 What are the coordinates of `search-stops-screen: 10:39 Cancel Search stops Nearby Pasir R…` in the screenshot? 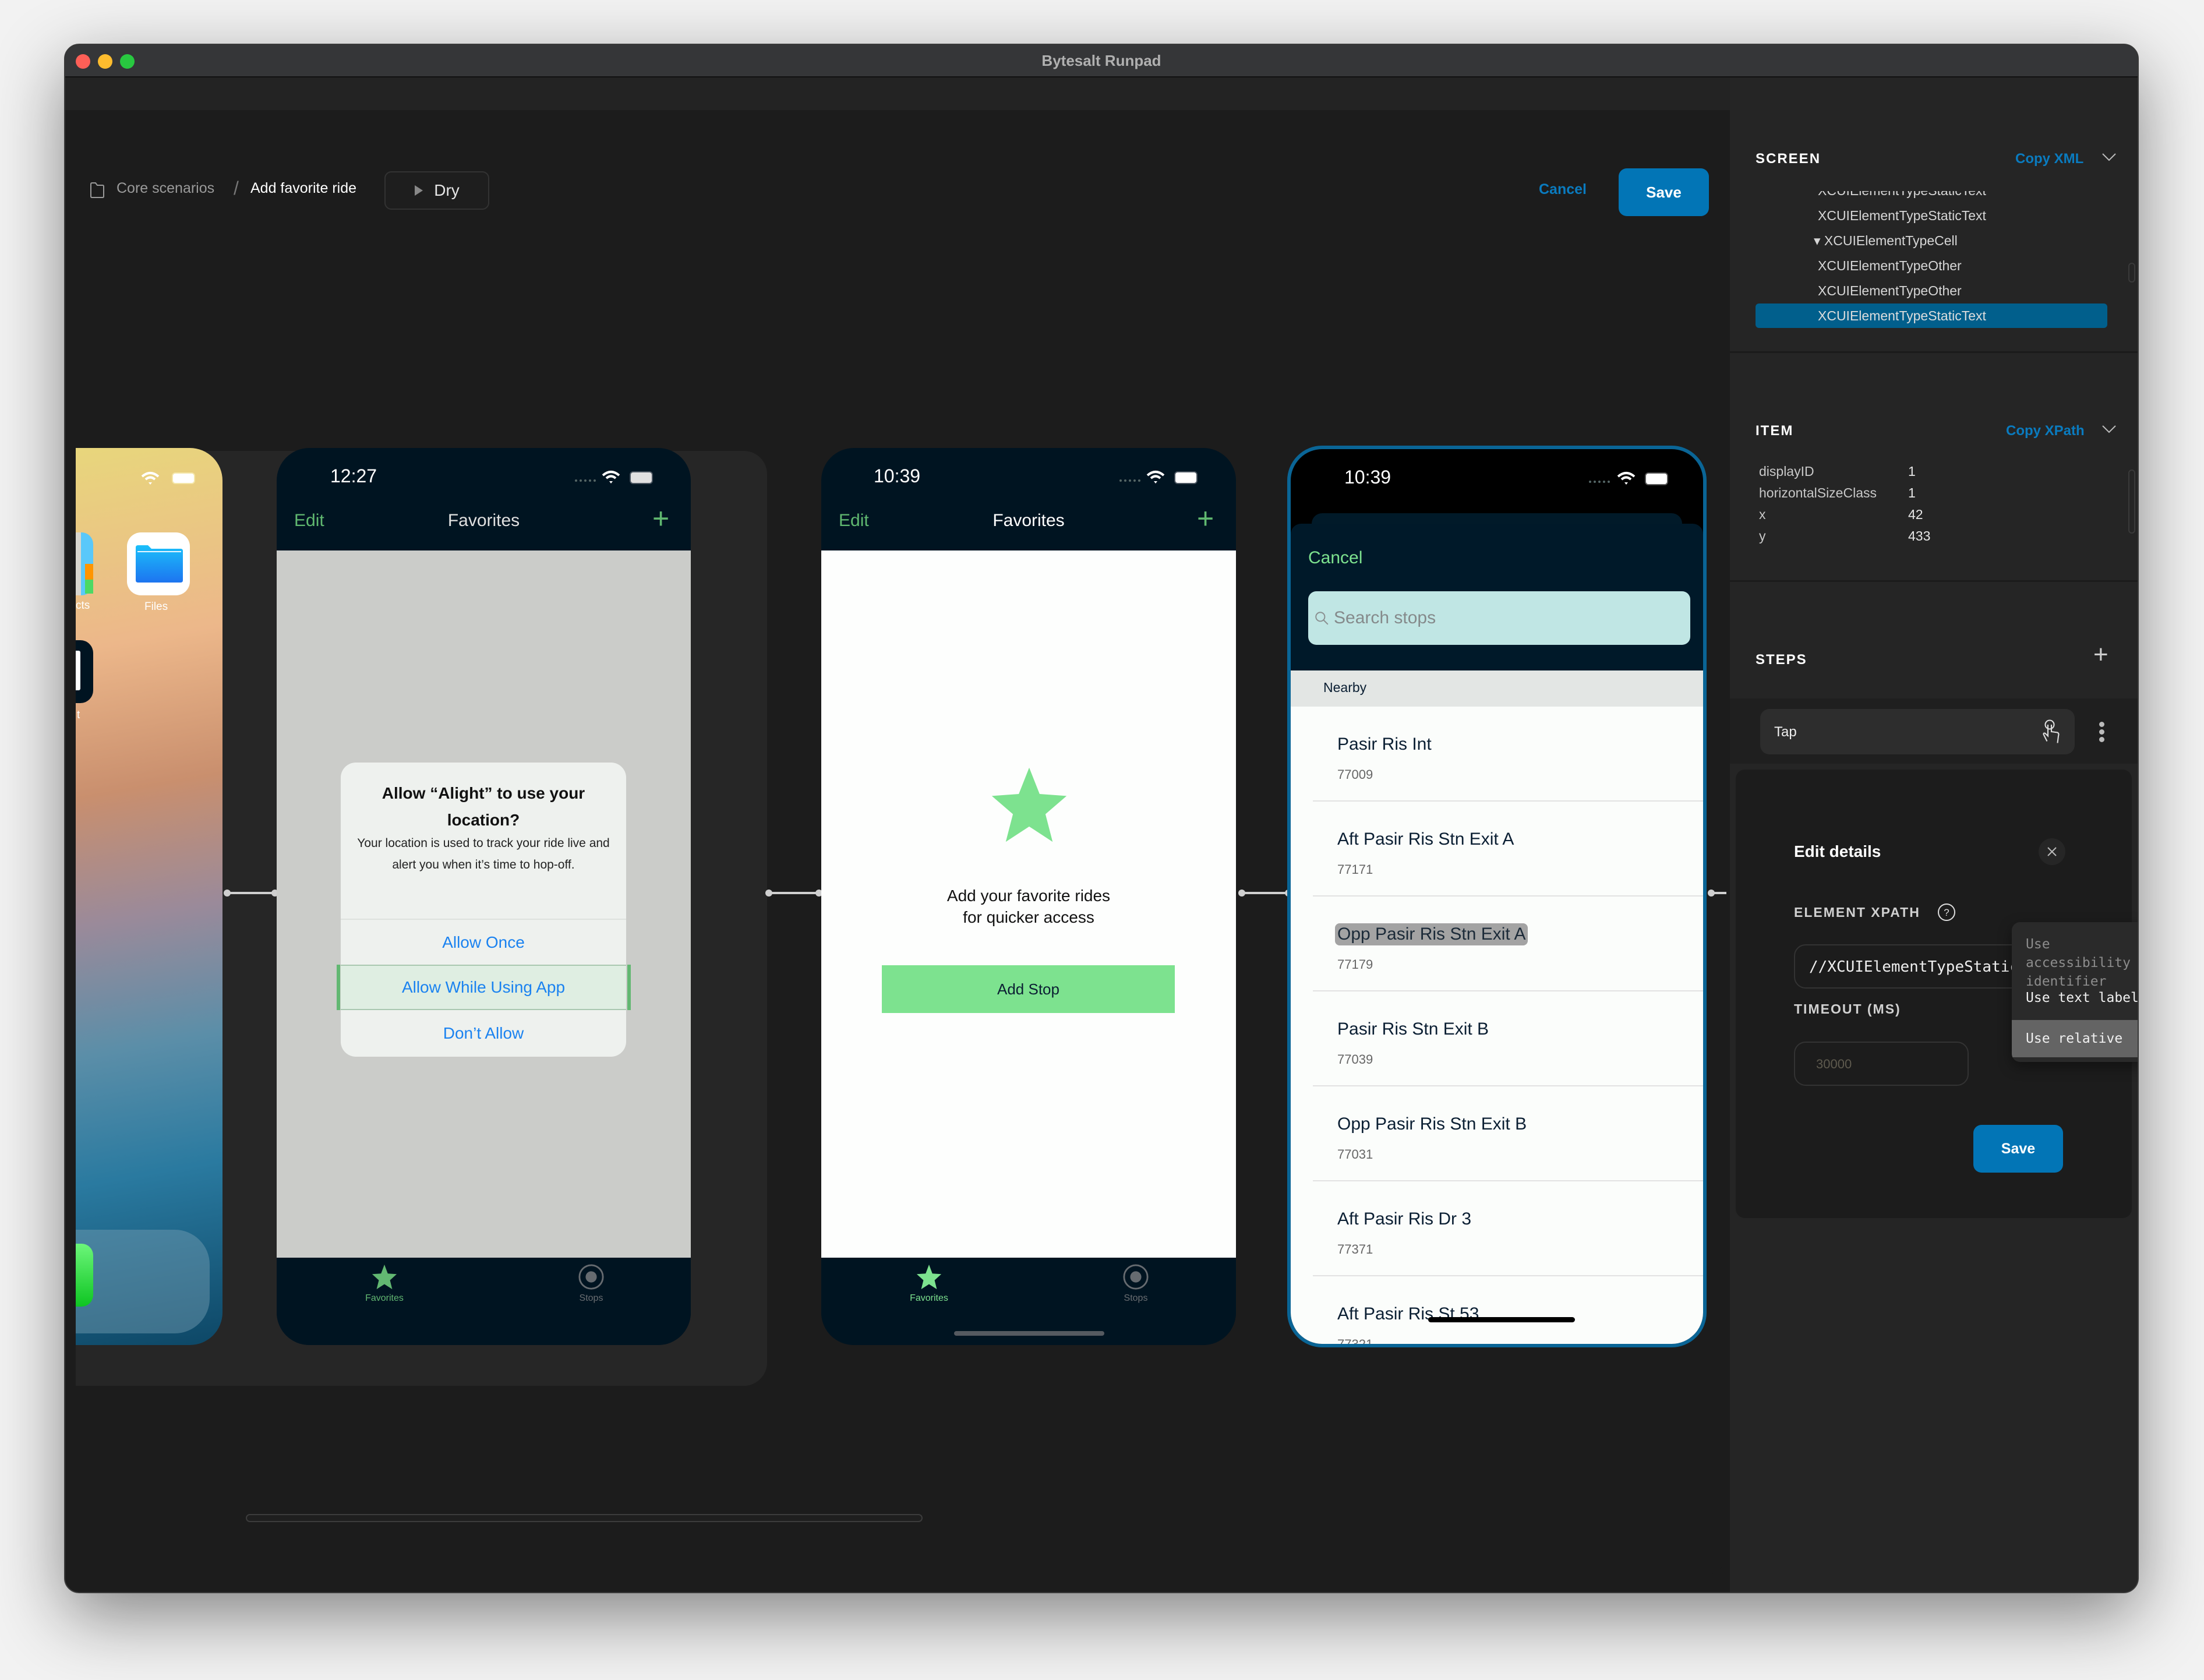 It's located at (1497, 896).